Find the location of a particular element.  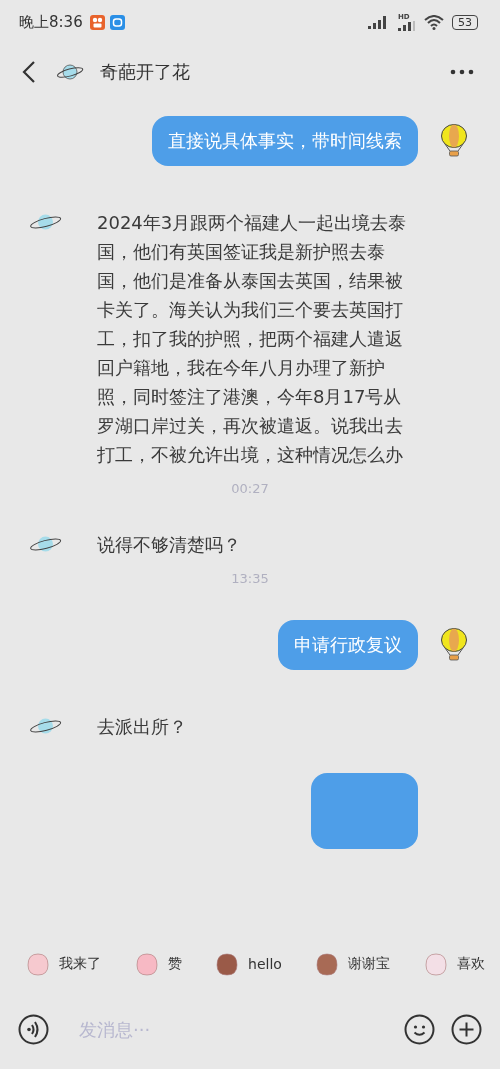

message-bubble: 申请行政复议 is located at coordinates (348, 645).